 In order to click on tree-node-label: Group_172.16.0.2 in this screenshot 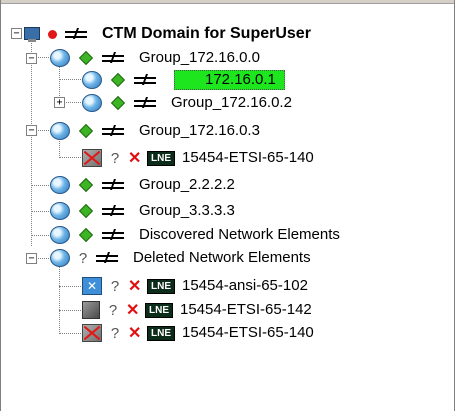, I will do `click(231, 102)`.